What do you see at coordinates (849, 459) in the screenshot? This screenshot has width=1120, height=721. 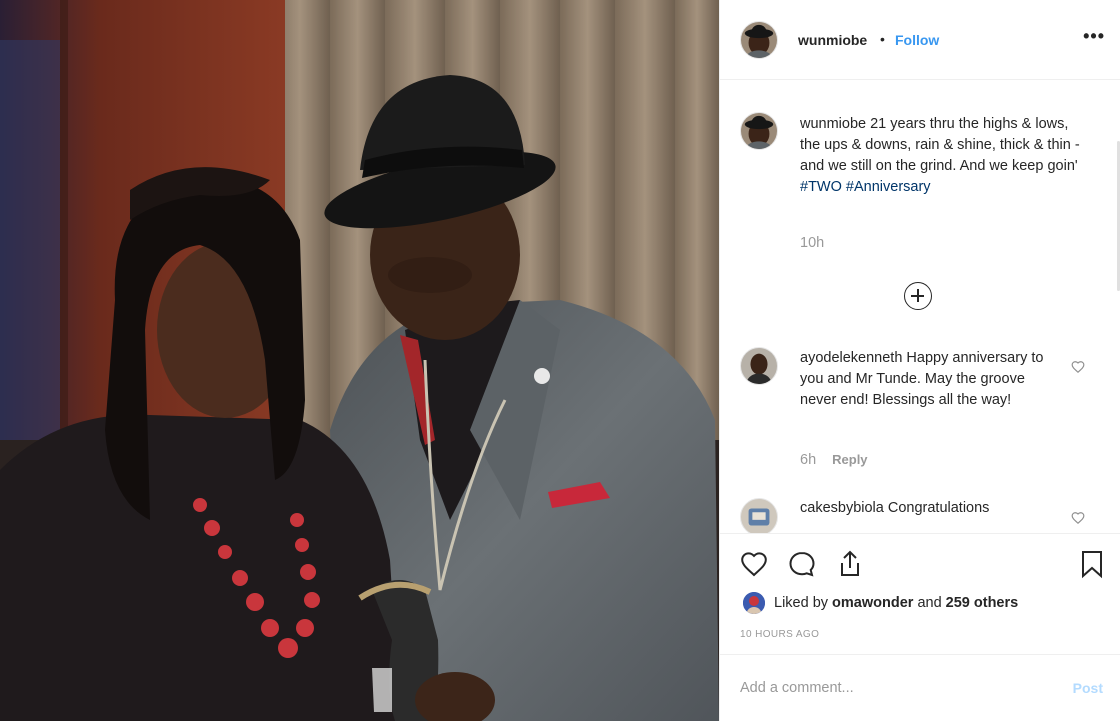 I see `reply-button: Reply` at bounding box center [849, 459].